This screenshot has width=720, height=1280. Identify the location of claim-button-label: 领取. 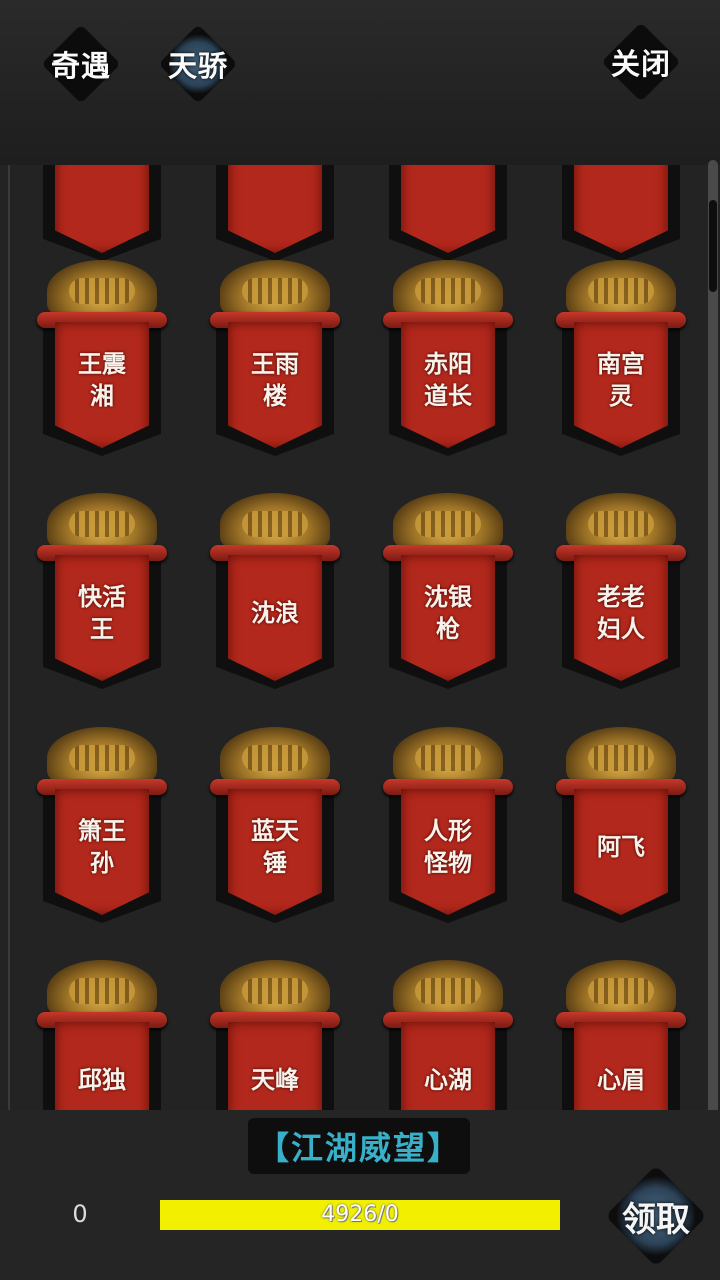
(656, 1219).